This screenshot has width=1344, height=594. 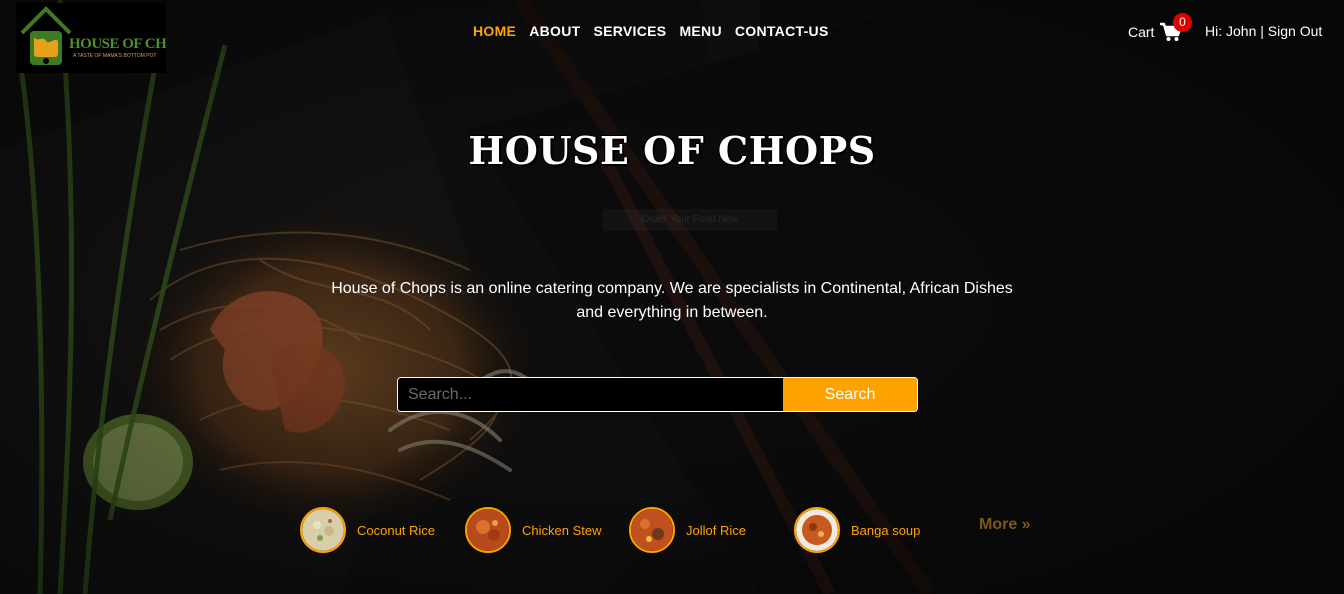 I want to click on chicken-stew-thumbnail, so click(x=488, y=530).